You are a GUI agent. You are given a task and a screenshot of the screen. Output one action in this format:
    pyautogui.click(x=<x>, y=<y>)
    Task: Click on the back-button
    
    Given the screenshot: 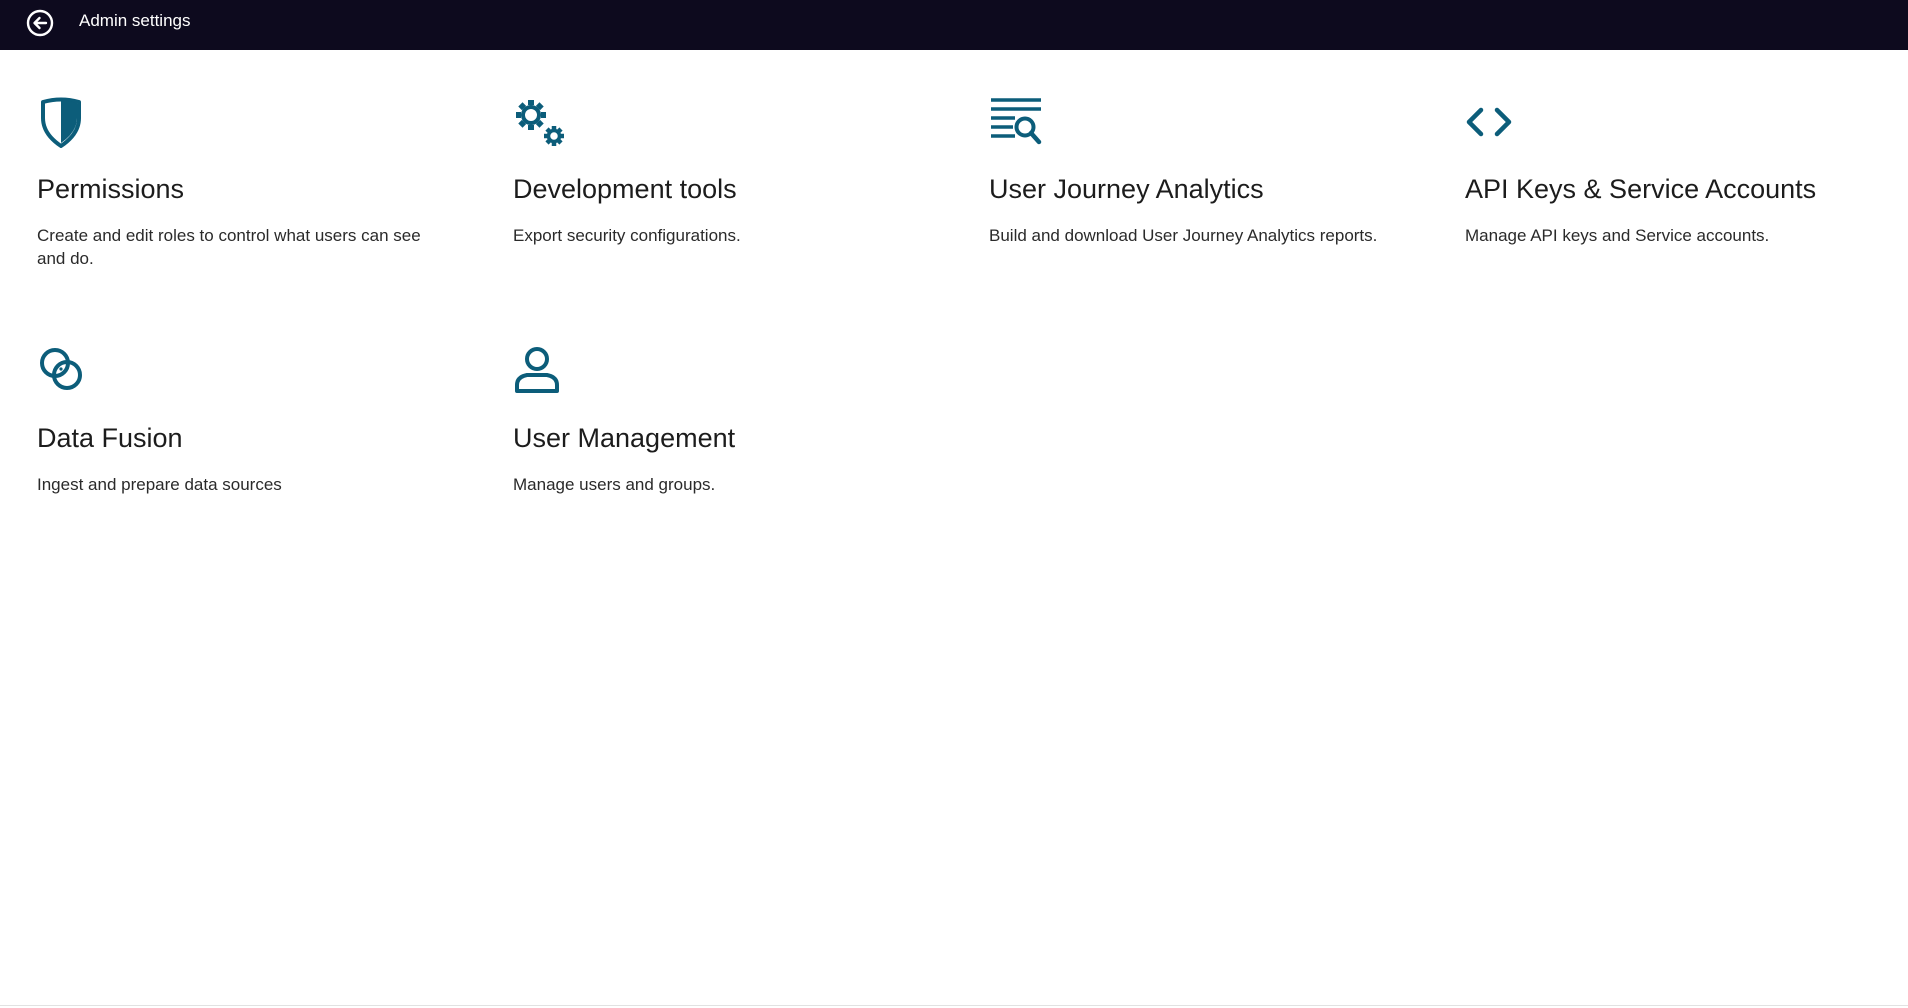 What is the action you would take?
    pyautogui.click(x=40, y=23)
    